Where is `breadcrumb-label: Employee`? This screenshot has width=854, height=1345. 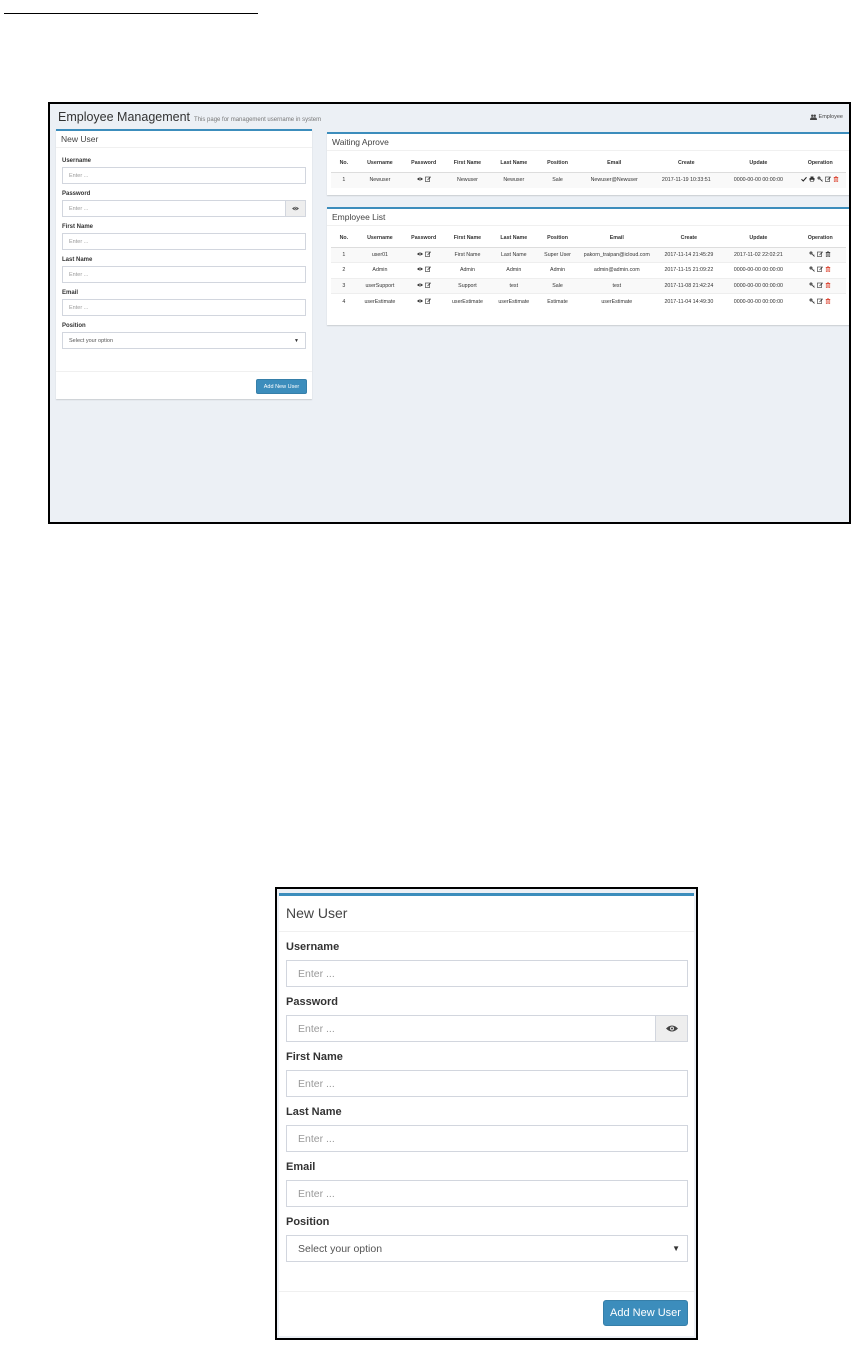 breadcrumb-label: Employee is located at coordinates (830, 117).